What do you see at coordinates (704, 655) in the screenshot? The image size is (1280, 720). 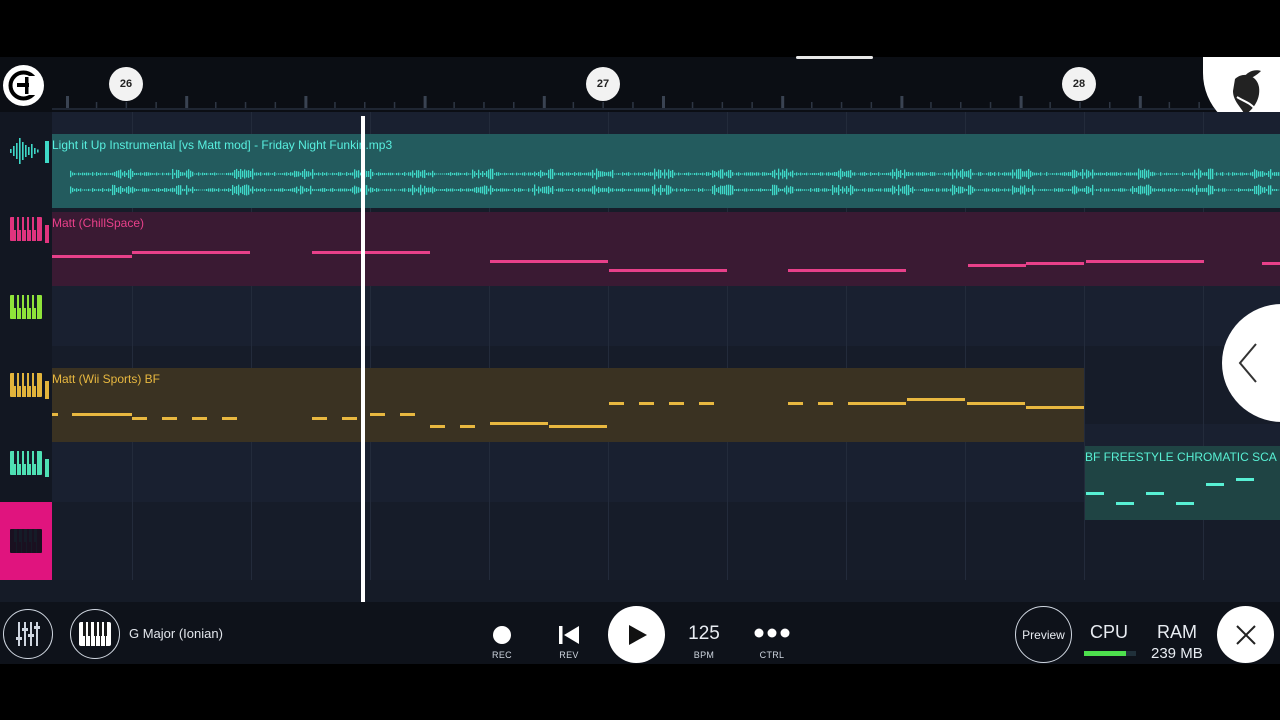 I see `tempo-label: BPM` at bounding box center [704, 655].